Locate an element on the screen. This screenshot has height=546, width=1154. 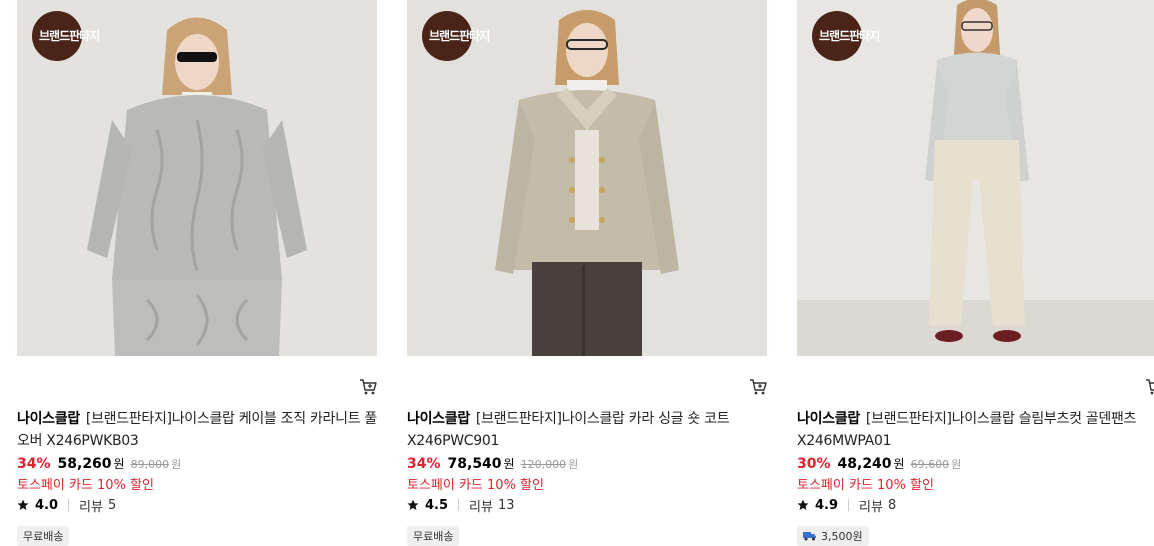
review-count: 13 is located at coordinates (506, 505).